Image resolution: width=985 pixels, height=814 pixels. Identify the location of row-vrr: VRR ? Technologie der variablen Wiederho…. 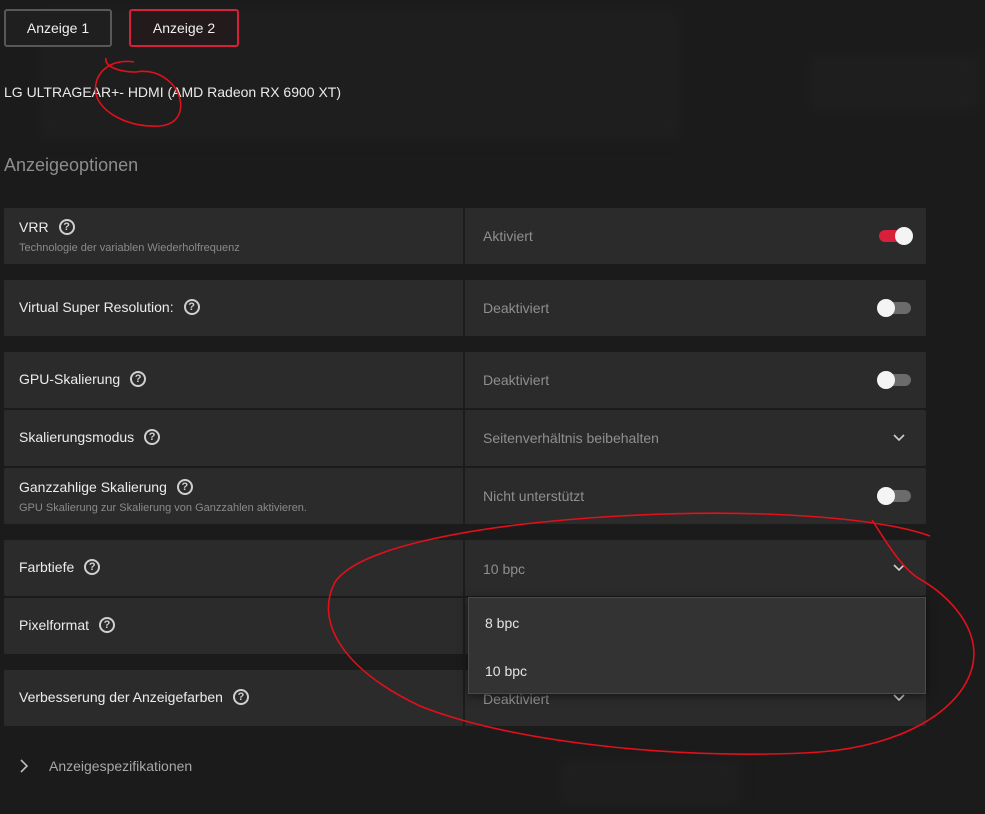
(465, 236).